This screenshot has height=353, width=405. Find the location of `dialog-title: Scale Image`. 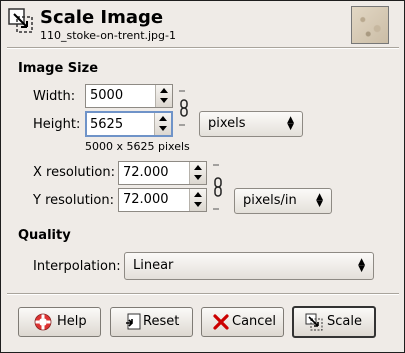

dialog-title: Scale Image is located at coordinates (102, 17).